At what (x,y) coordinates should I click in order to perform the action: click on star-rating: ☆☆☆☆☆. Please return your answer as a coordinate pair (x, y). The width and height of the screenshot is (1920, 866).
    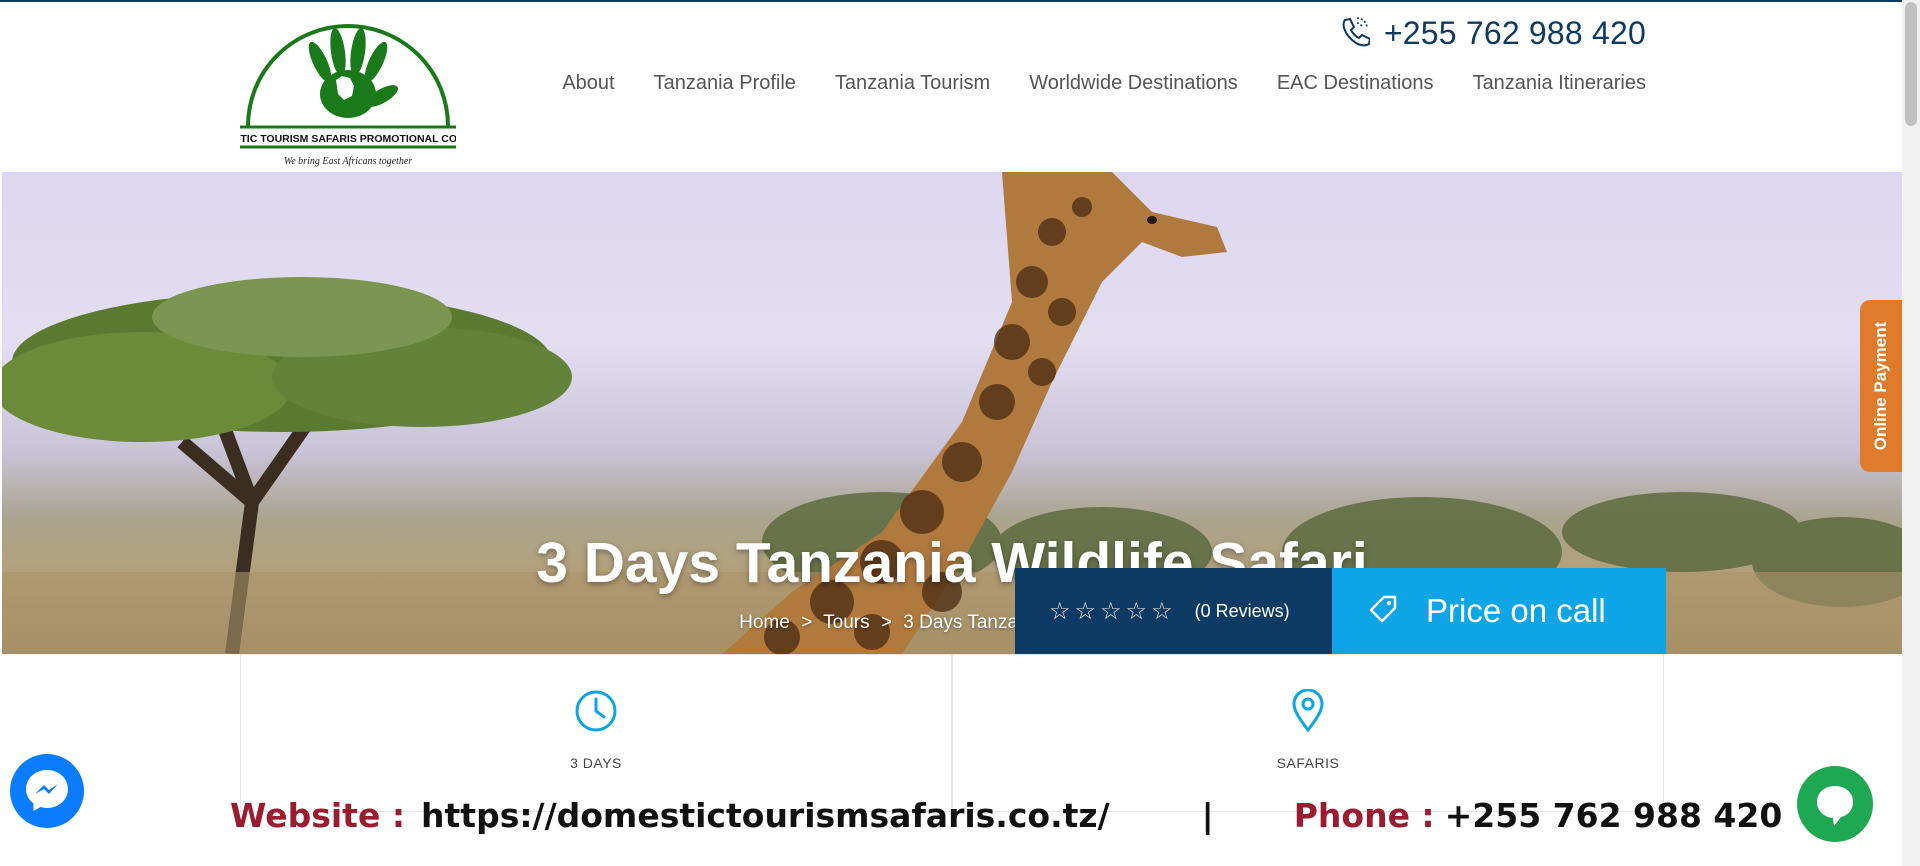
    Looking at the image, I should click on (1113, 611).